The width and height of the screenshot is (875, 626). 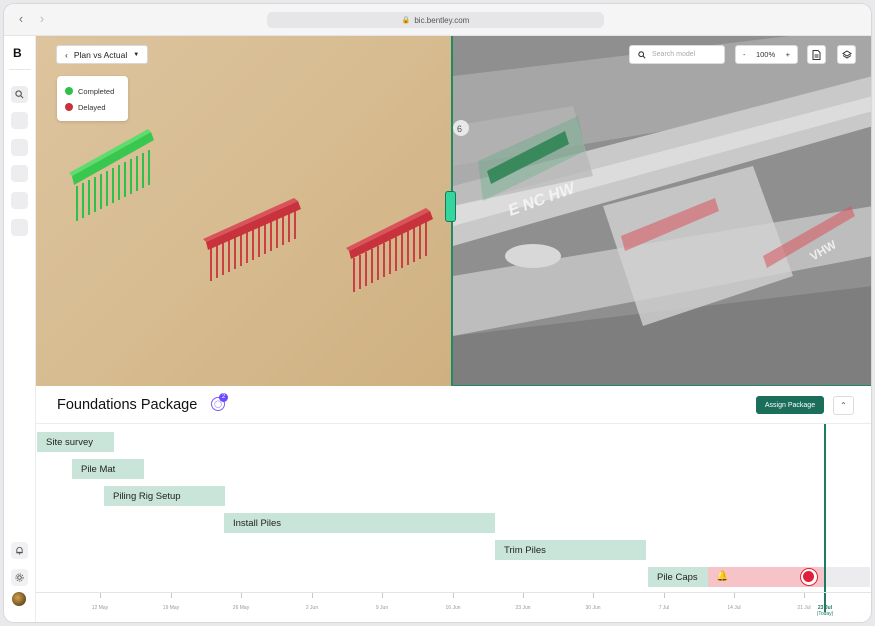 I want to click on remaining-track, so click(x=848, y=577).